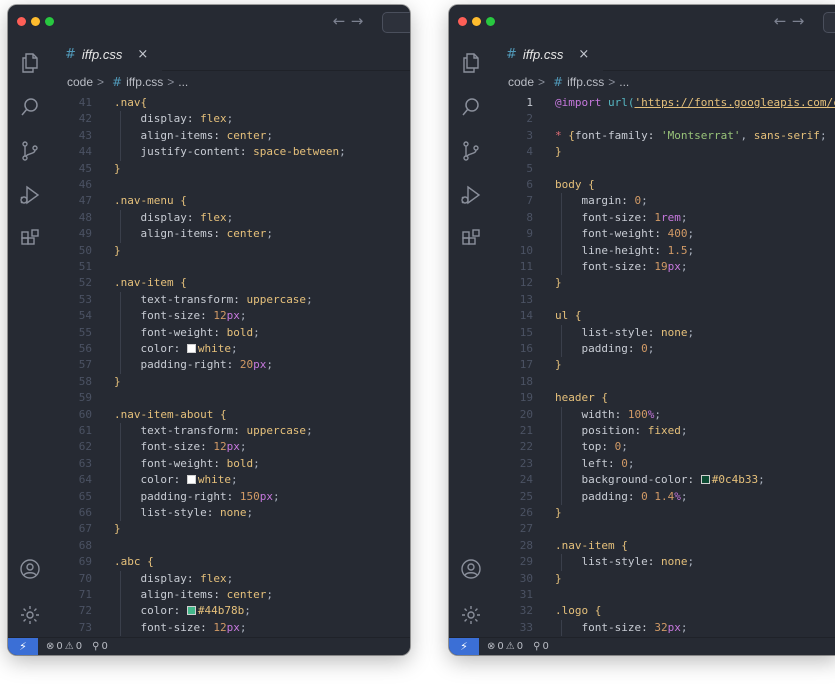 The height and width of the screenshot is (684, 835). Describe the element at coordinates (664, 316) in the screenshot. I see `code-line: 14 ul {` at that location.